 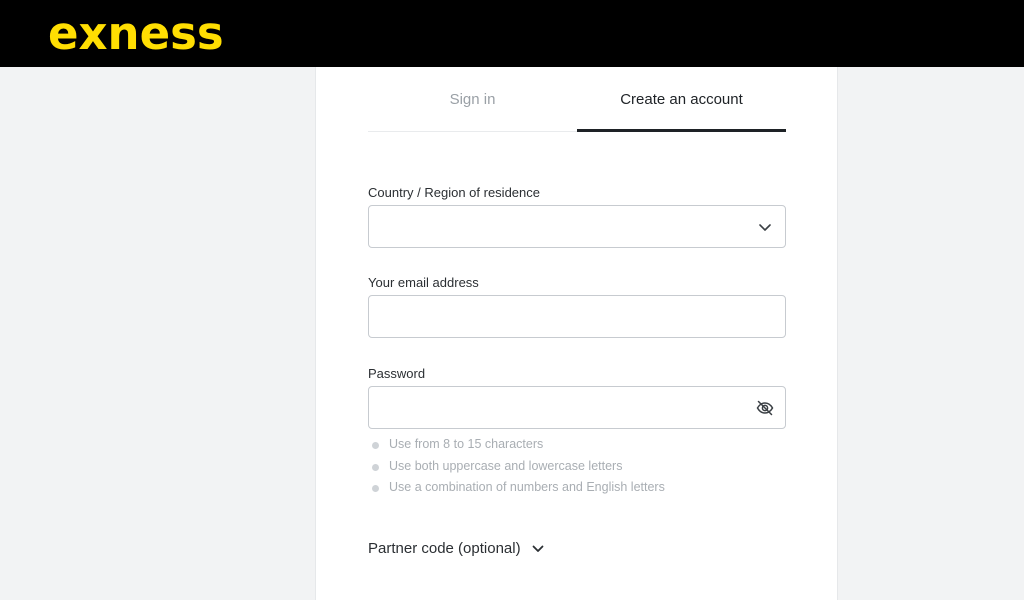 I want to click on partner-code-label: Partner code (optional), so click(x=444, y=548).